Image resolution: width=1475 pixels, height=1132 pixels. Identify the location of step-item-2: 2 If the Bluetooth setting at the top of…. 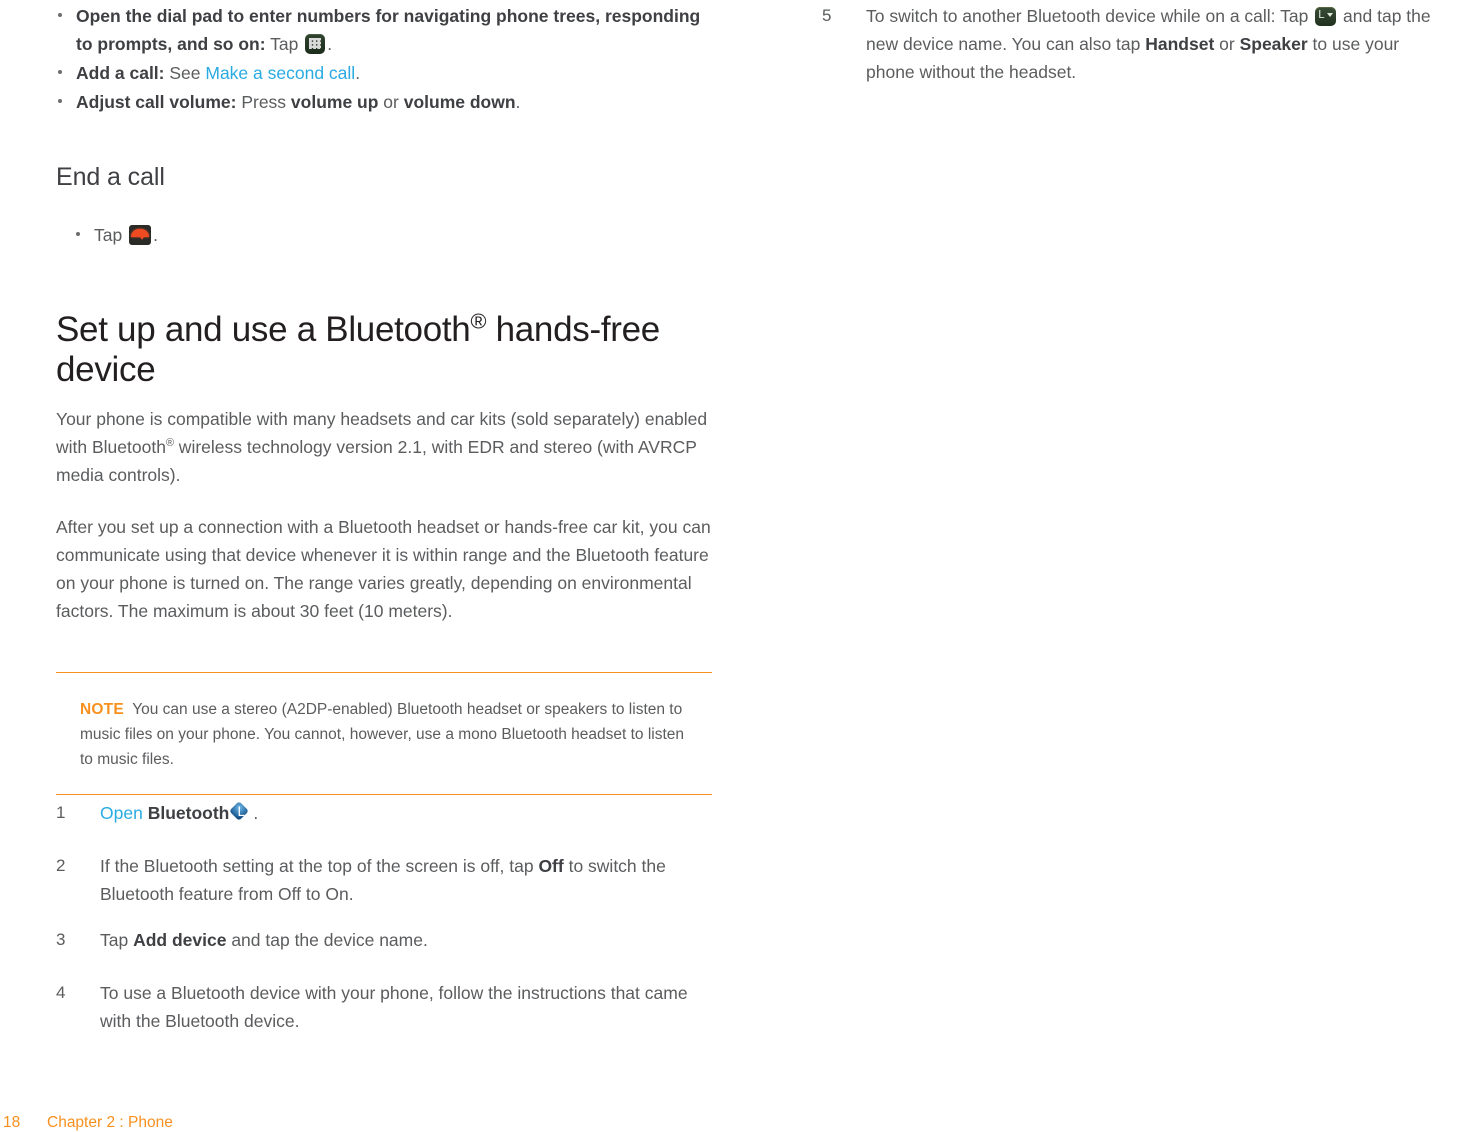
(386, 880).